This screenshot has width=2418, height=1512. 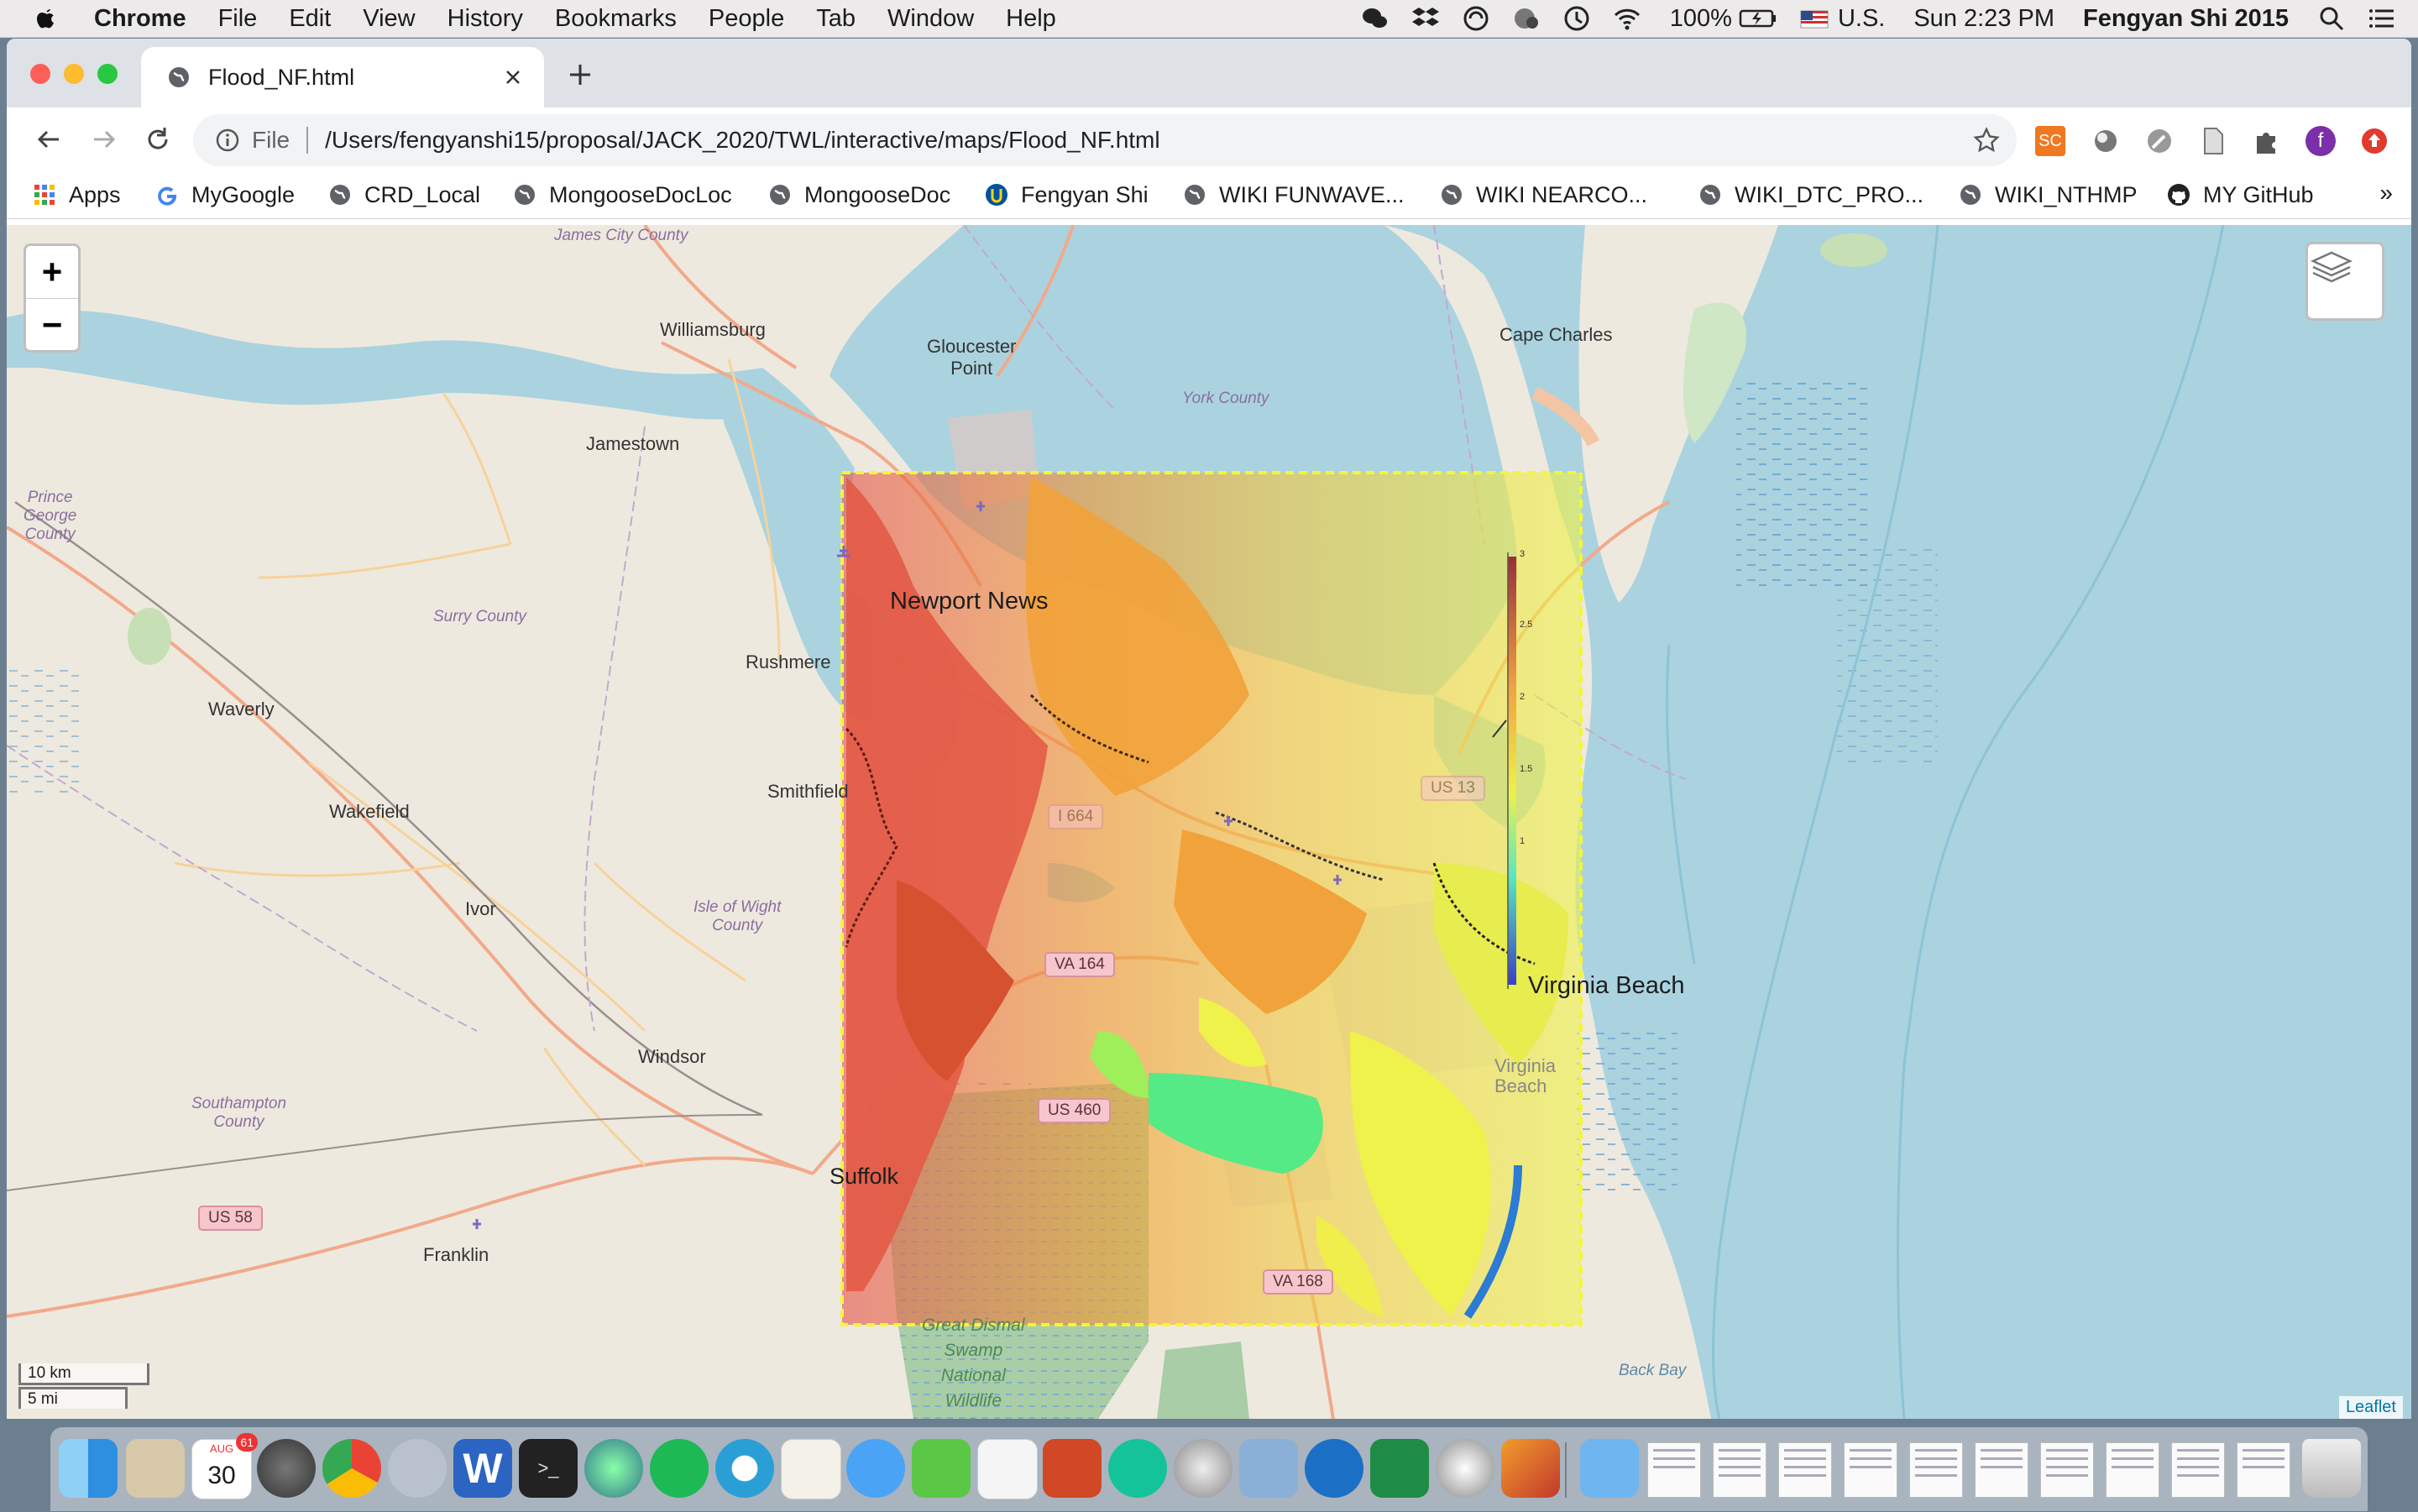 I want to click on battery-icon, so click(x=1758, y=18).